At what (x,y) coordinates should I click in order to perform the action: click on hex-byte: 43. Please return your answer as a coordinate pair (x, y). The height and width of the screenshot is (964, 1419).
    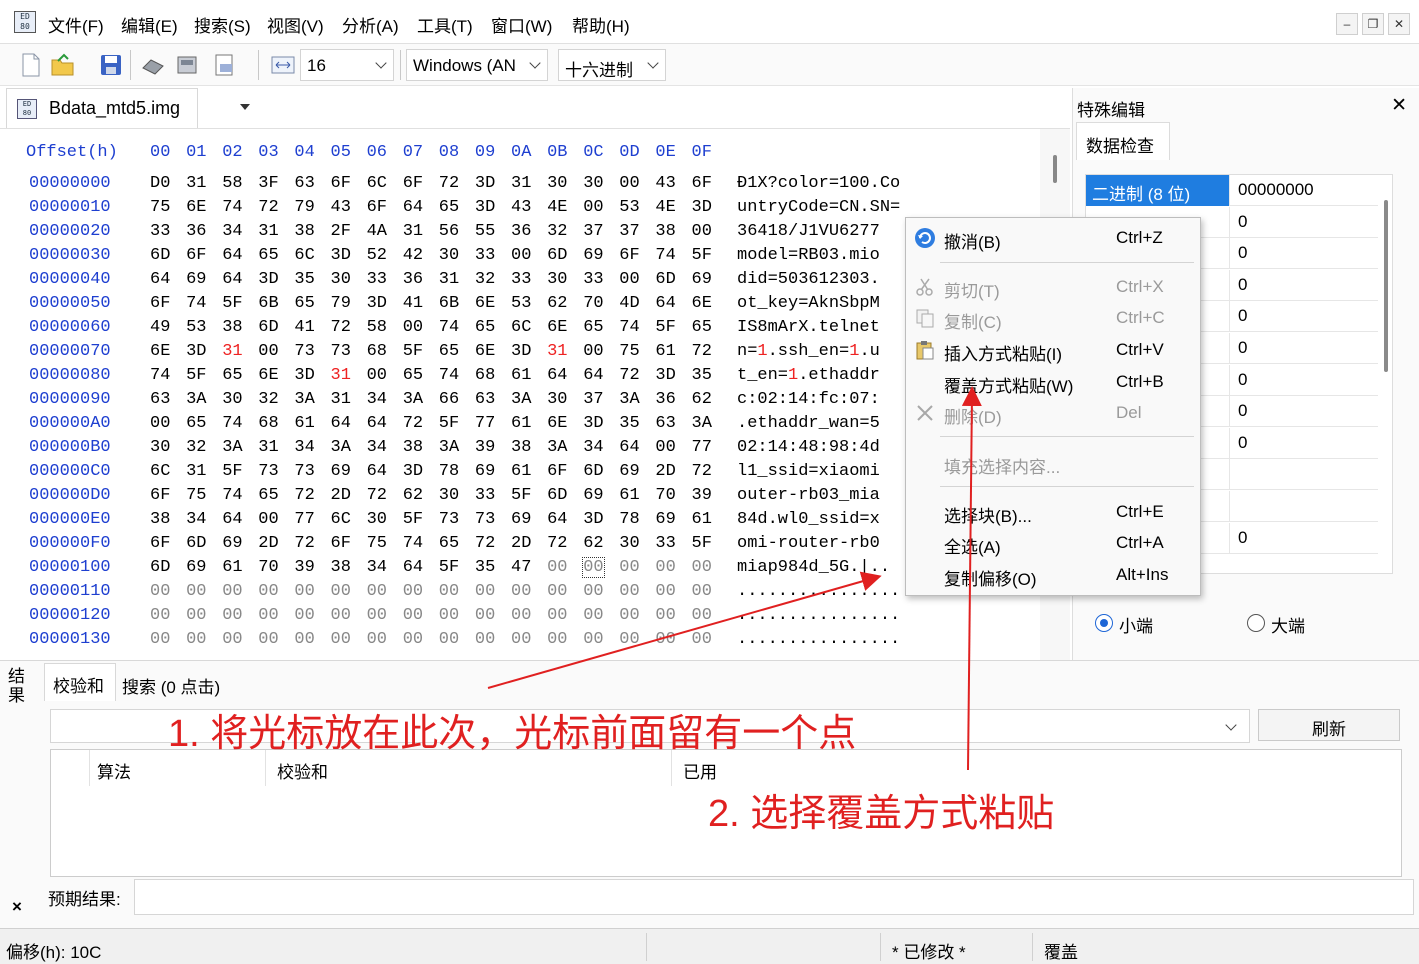
    Looking at the image, I should click on (665, 183).